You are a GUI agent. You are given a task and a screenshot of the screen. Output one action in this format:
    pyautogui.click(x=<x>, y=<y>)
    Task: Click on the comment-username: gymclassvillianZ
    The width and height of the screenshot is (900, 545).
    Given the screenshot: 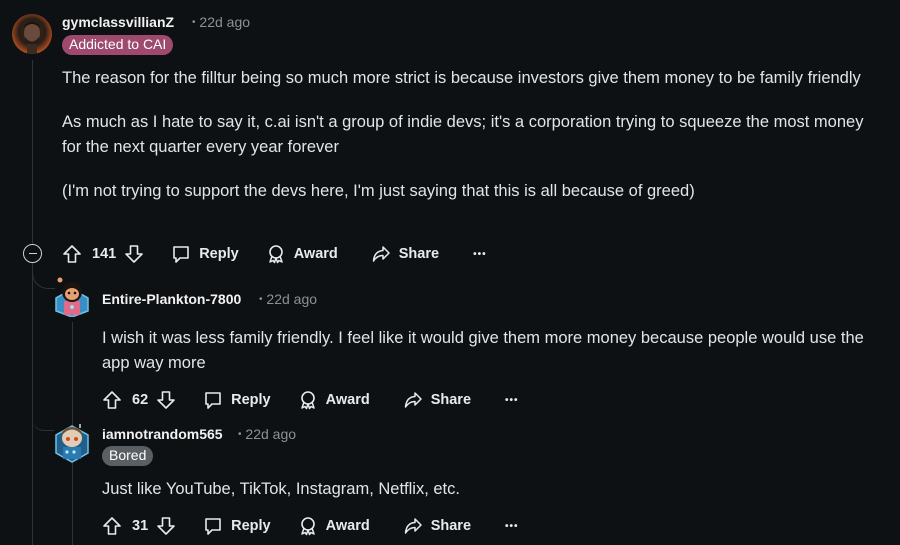 What is the action you would take?
    pyautogui.click(x=118, y=22)
    